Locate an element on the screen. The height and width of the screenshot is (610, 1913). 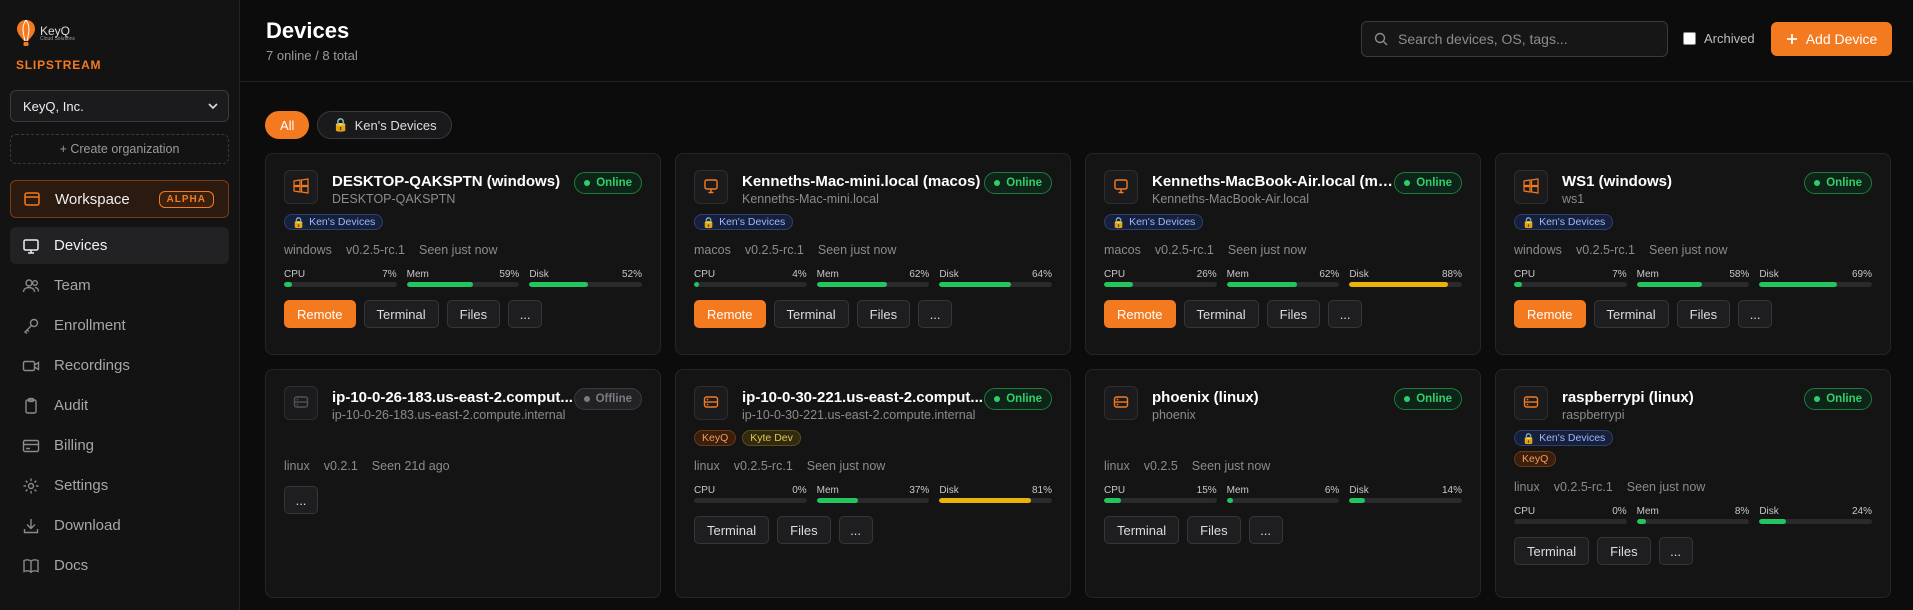
metric-value: 7% is located at coordinates (1619, 274).